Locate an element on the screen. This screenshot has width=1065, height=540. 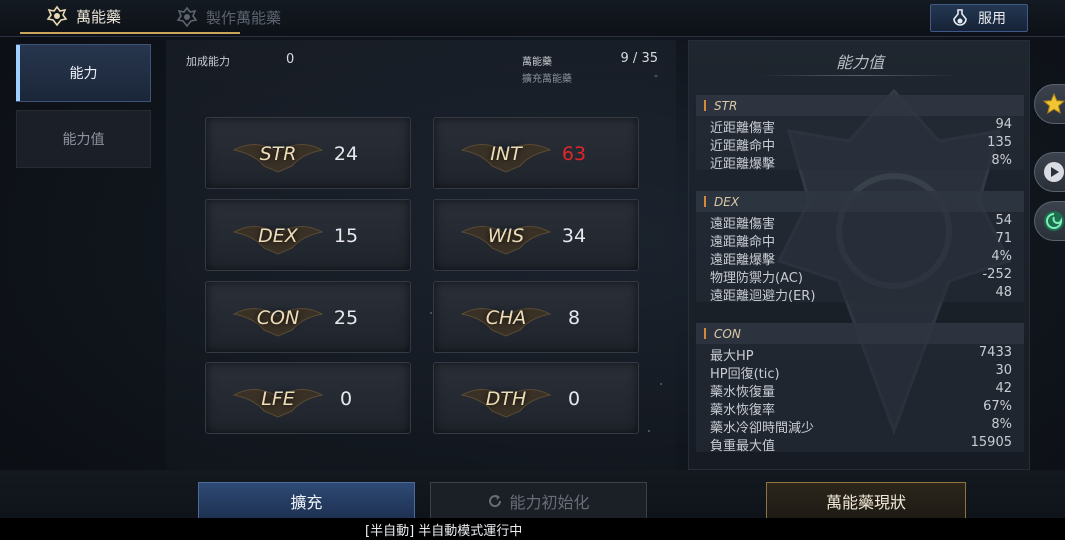
expand-button: 擴充 is located at coordinates (306, 501).